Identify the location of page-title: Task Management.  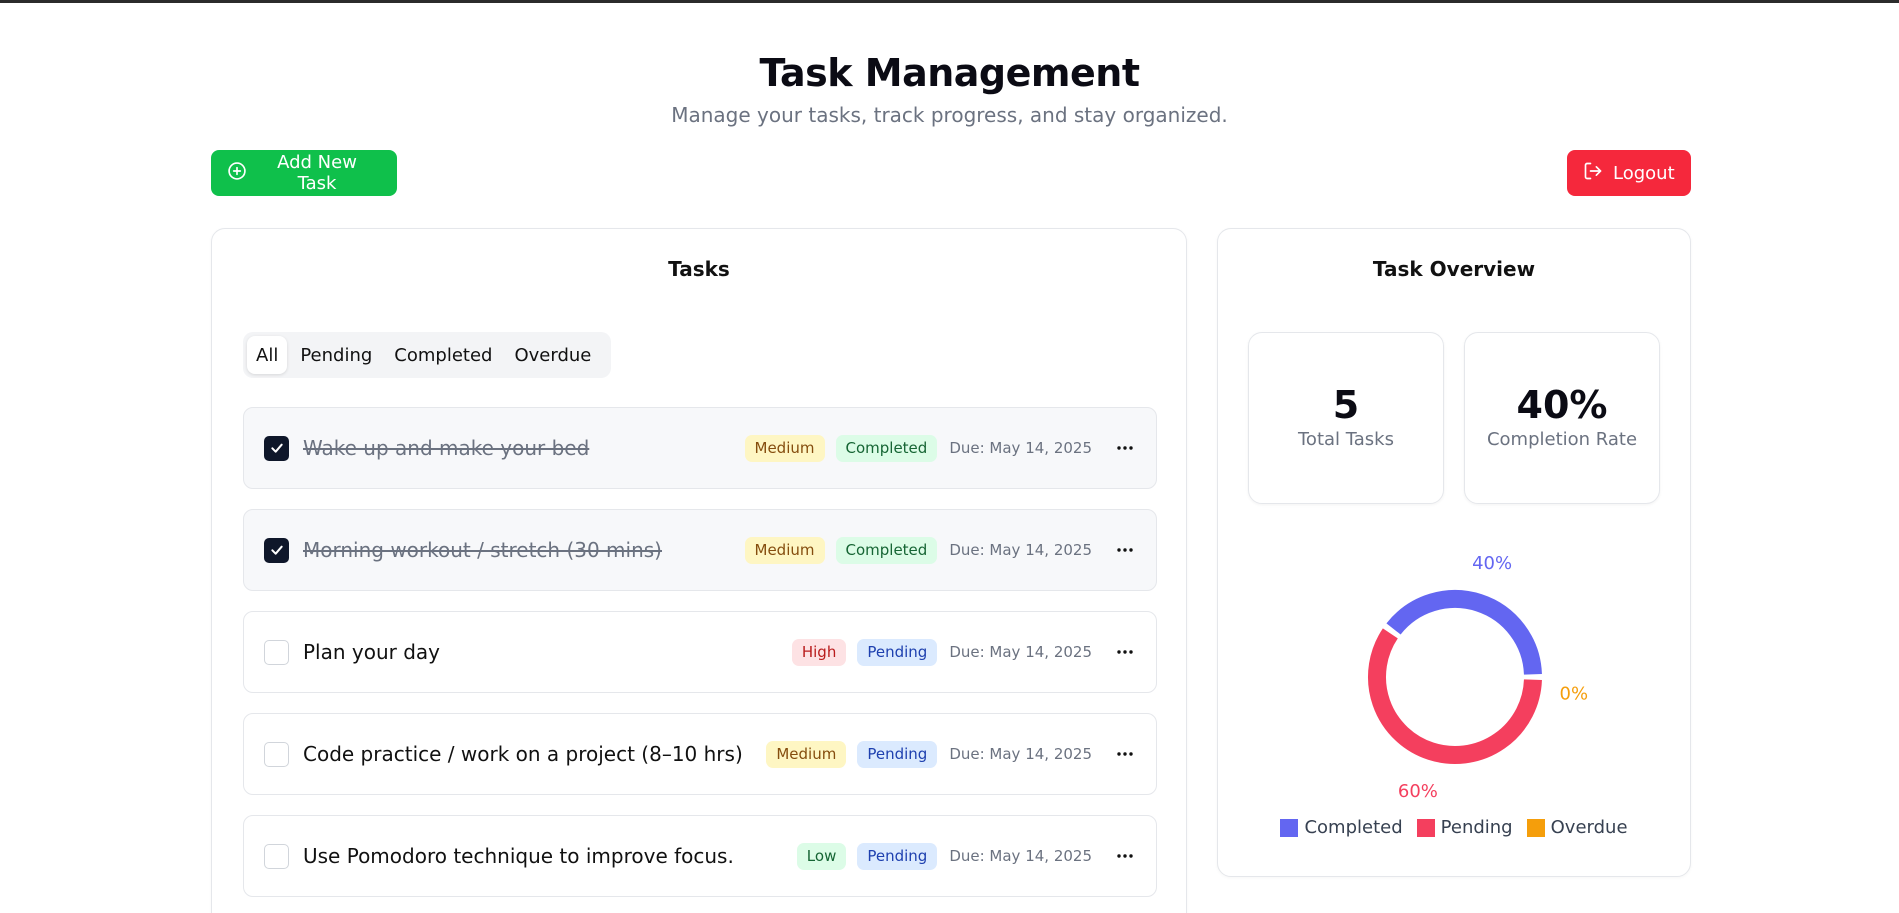
(950, 73).